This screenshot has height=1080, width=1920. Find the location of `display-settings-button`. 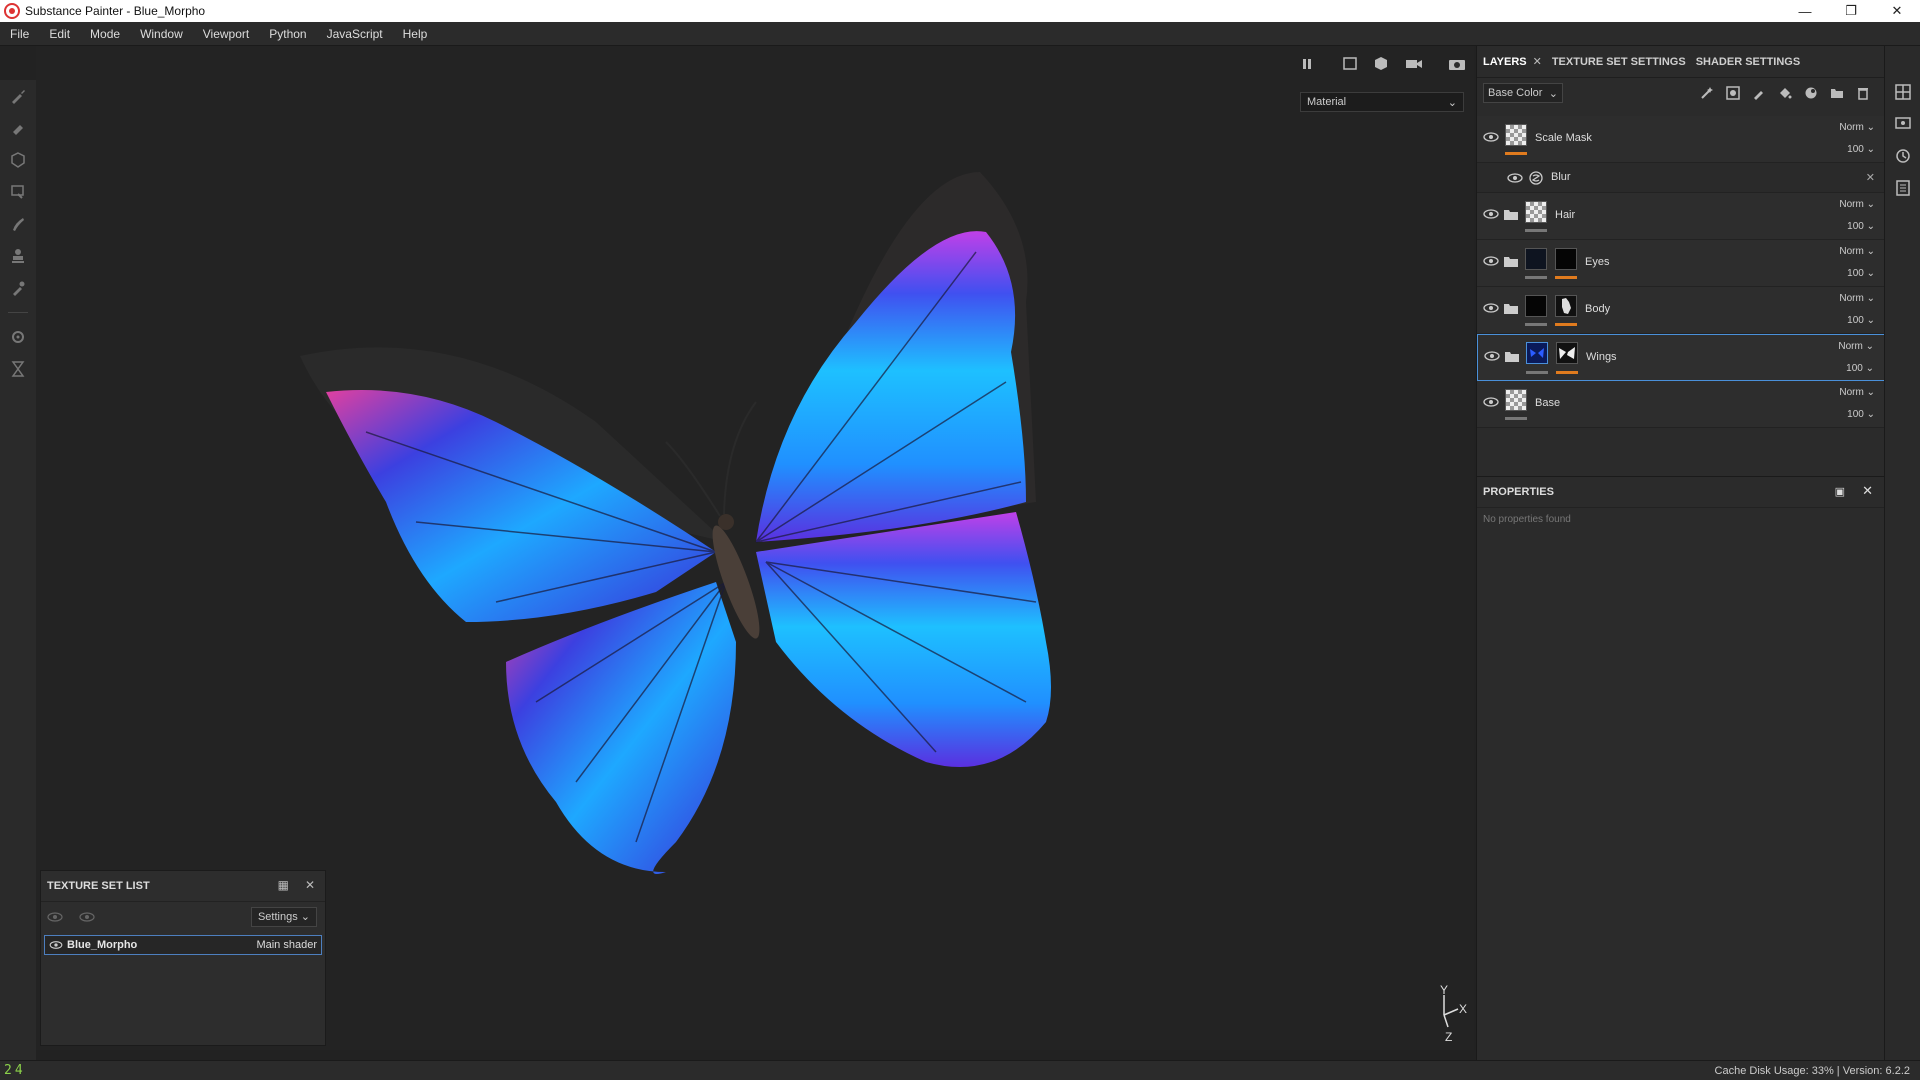

display-settings-button is located at coordinates (1902, 124).